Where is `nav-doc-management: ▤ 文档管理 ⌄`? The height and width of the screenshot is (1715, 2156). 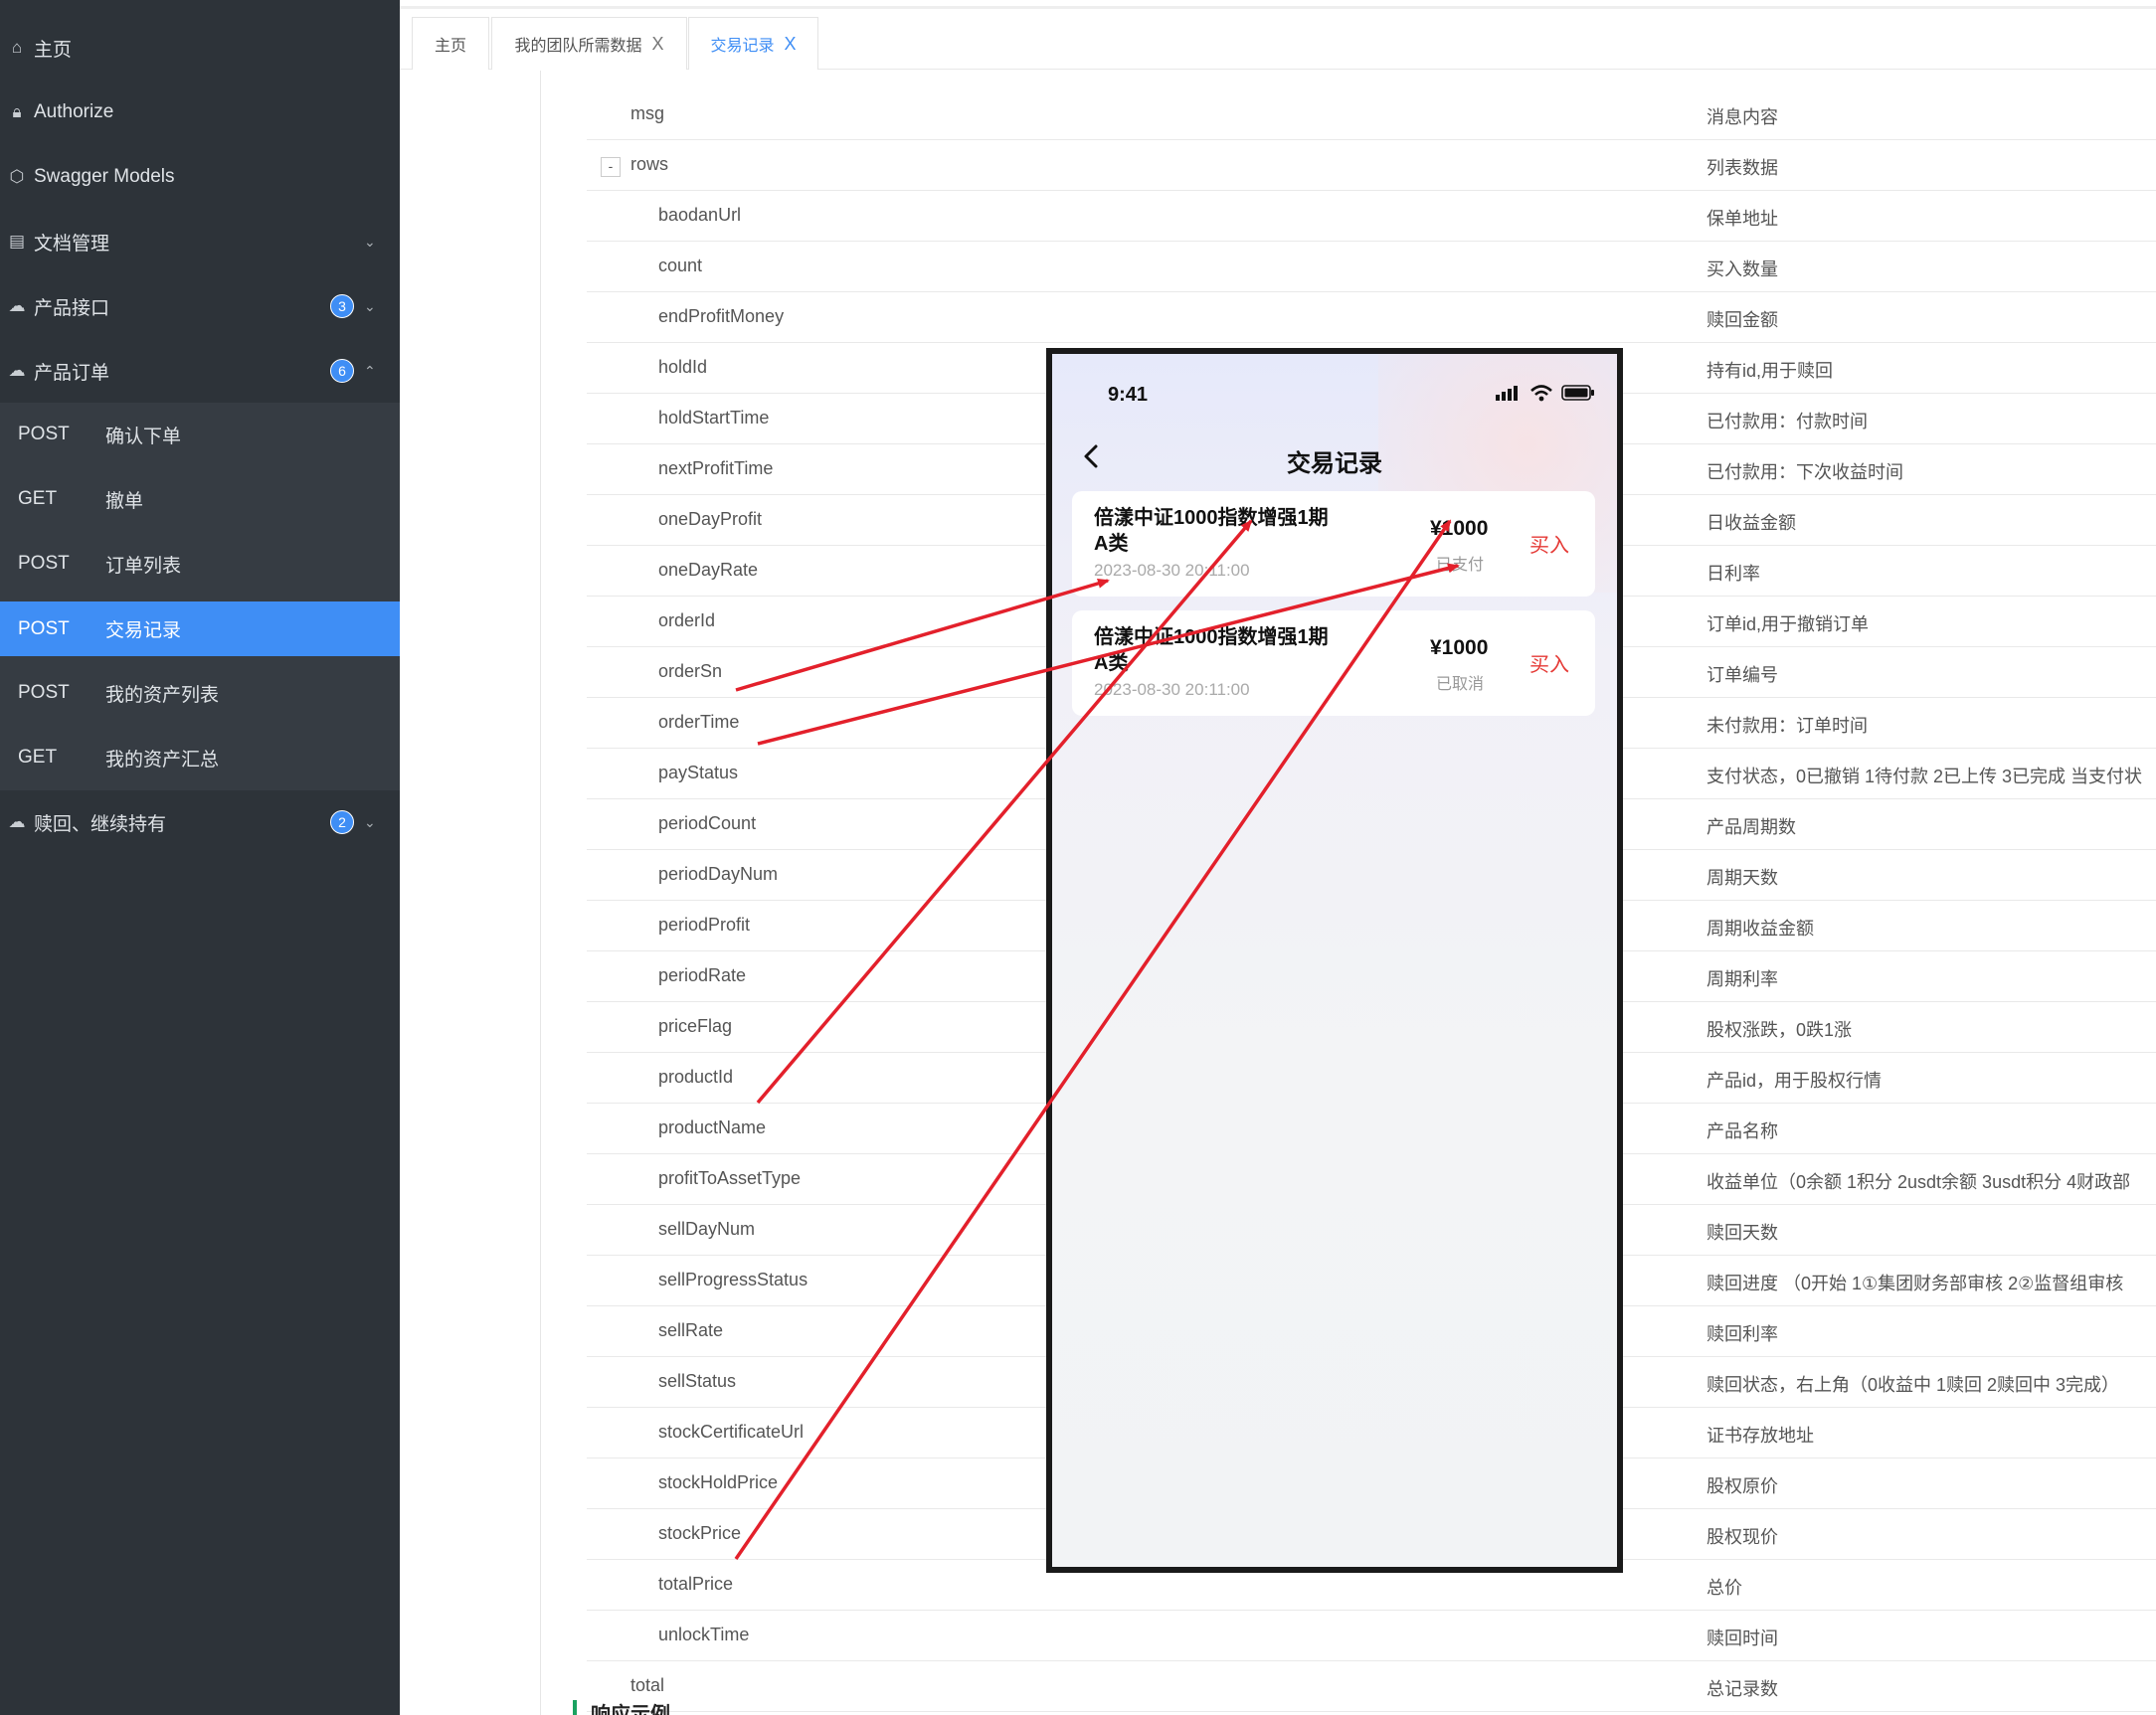
nav-doc-management: ▤ 文档管理 ⌄ is located at coordinates (200, 241).